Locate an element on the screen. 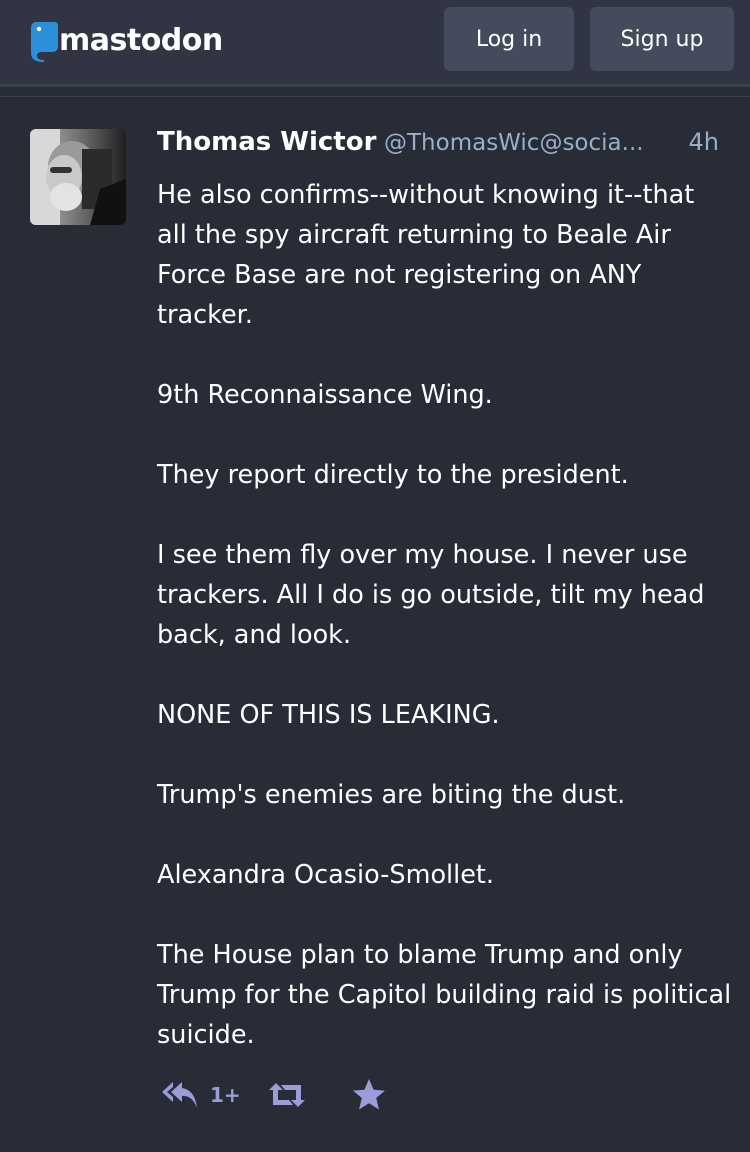 This screenshot has width=750, height=1152. display-name: Thomas Wictor is located at coordinates (266, 142).